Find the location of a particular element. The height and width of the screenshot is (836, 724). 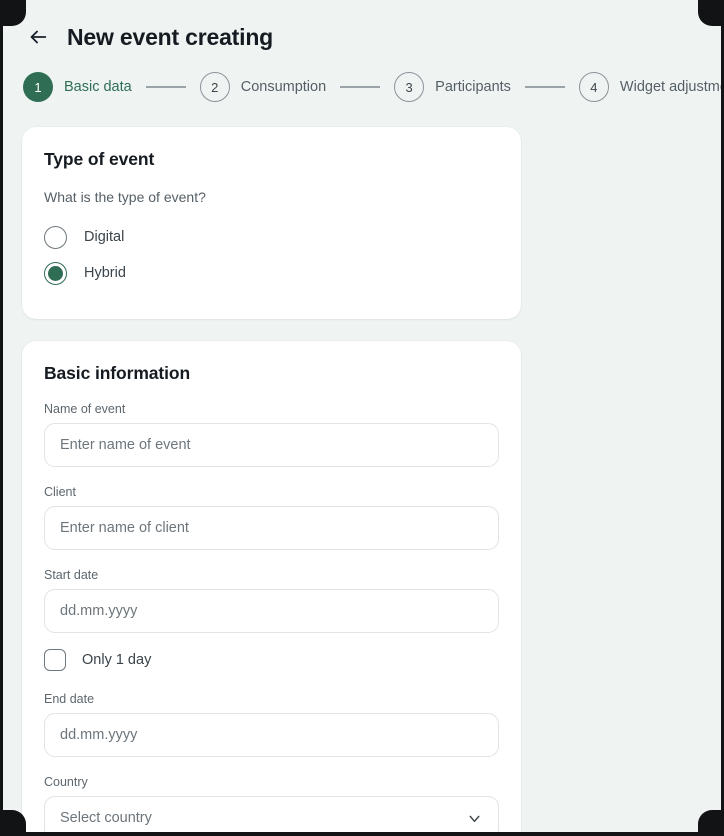

name-of-event-input: Enter name of event is located at coordinates (271, 445).